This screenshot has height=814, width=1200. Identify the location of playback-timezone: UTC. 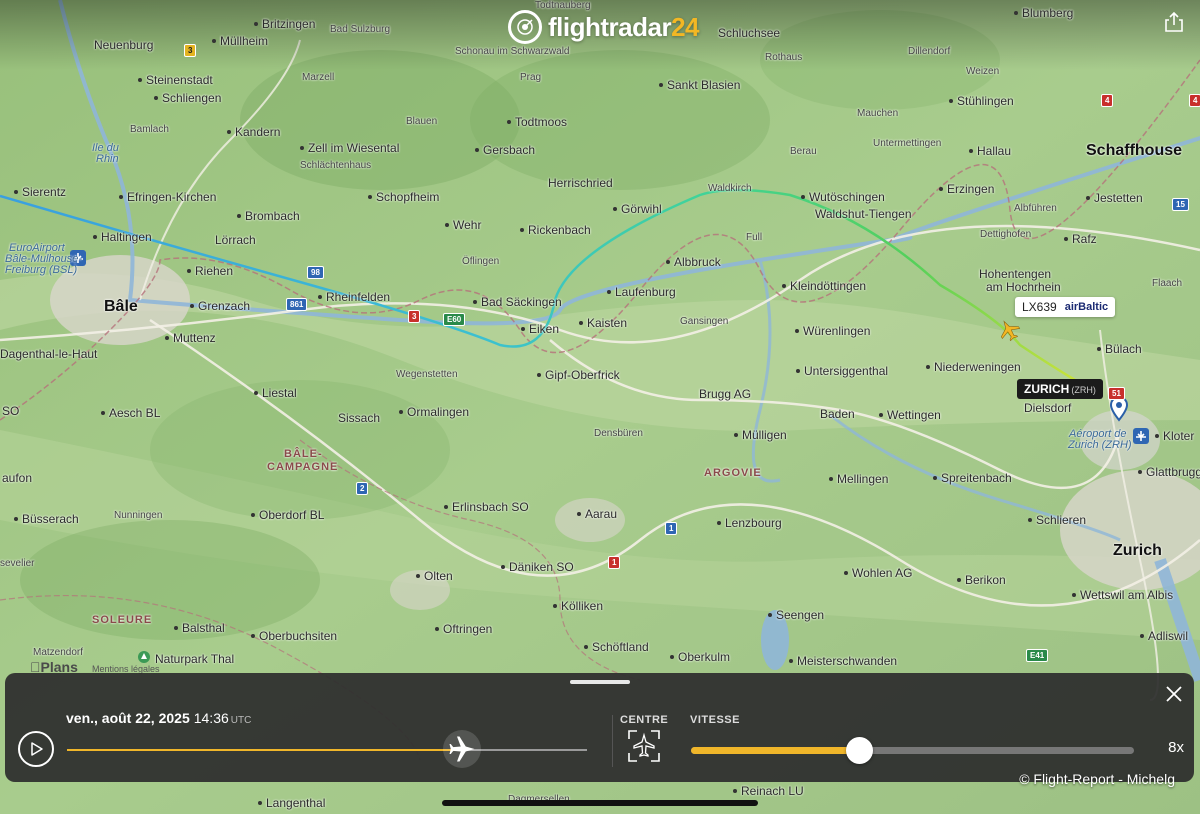
(241, 720).